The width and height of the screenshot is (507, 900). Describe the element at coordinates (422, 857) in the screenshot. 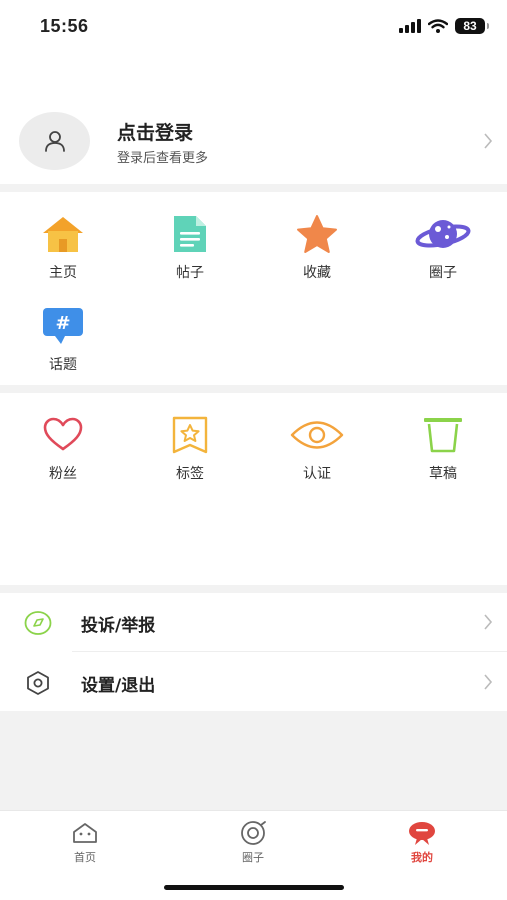

I see `tab-label: 我的` at that location.